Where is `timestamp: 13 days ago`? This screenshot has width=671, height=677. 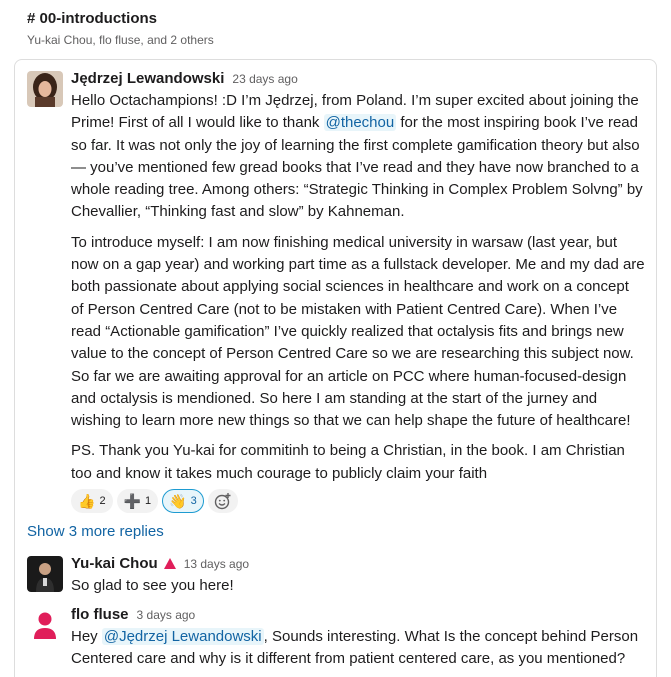
timestamp: 13 days ago is located at coordinates (216, 564).